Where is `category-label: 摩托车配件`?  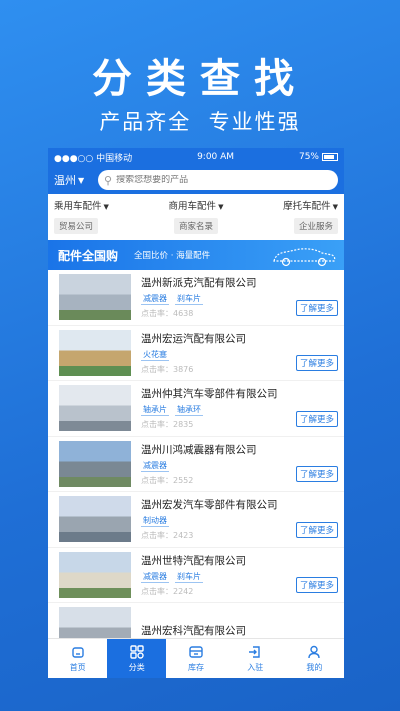
category-label: 摩托车配件 is located at coordinates (307, 206).